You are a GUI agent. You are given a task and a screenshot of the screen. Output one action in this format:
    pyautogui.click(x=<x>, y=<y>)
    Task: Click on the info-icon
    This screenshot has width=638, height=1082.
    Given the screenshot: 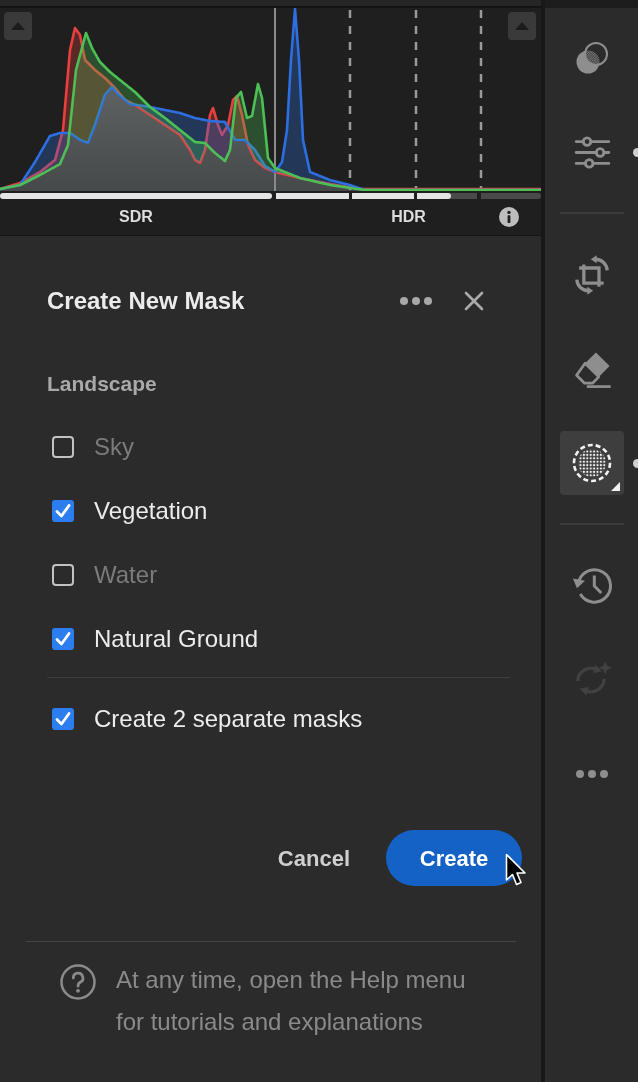 What is the action you would take?
    pyautogui.click(x=509, y=217)
    